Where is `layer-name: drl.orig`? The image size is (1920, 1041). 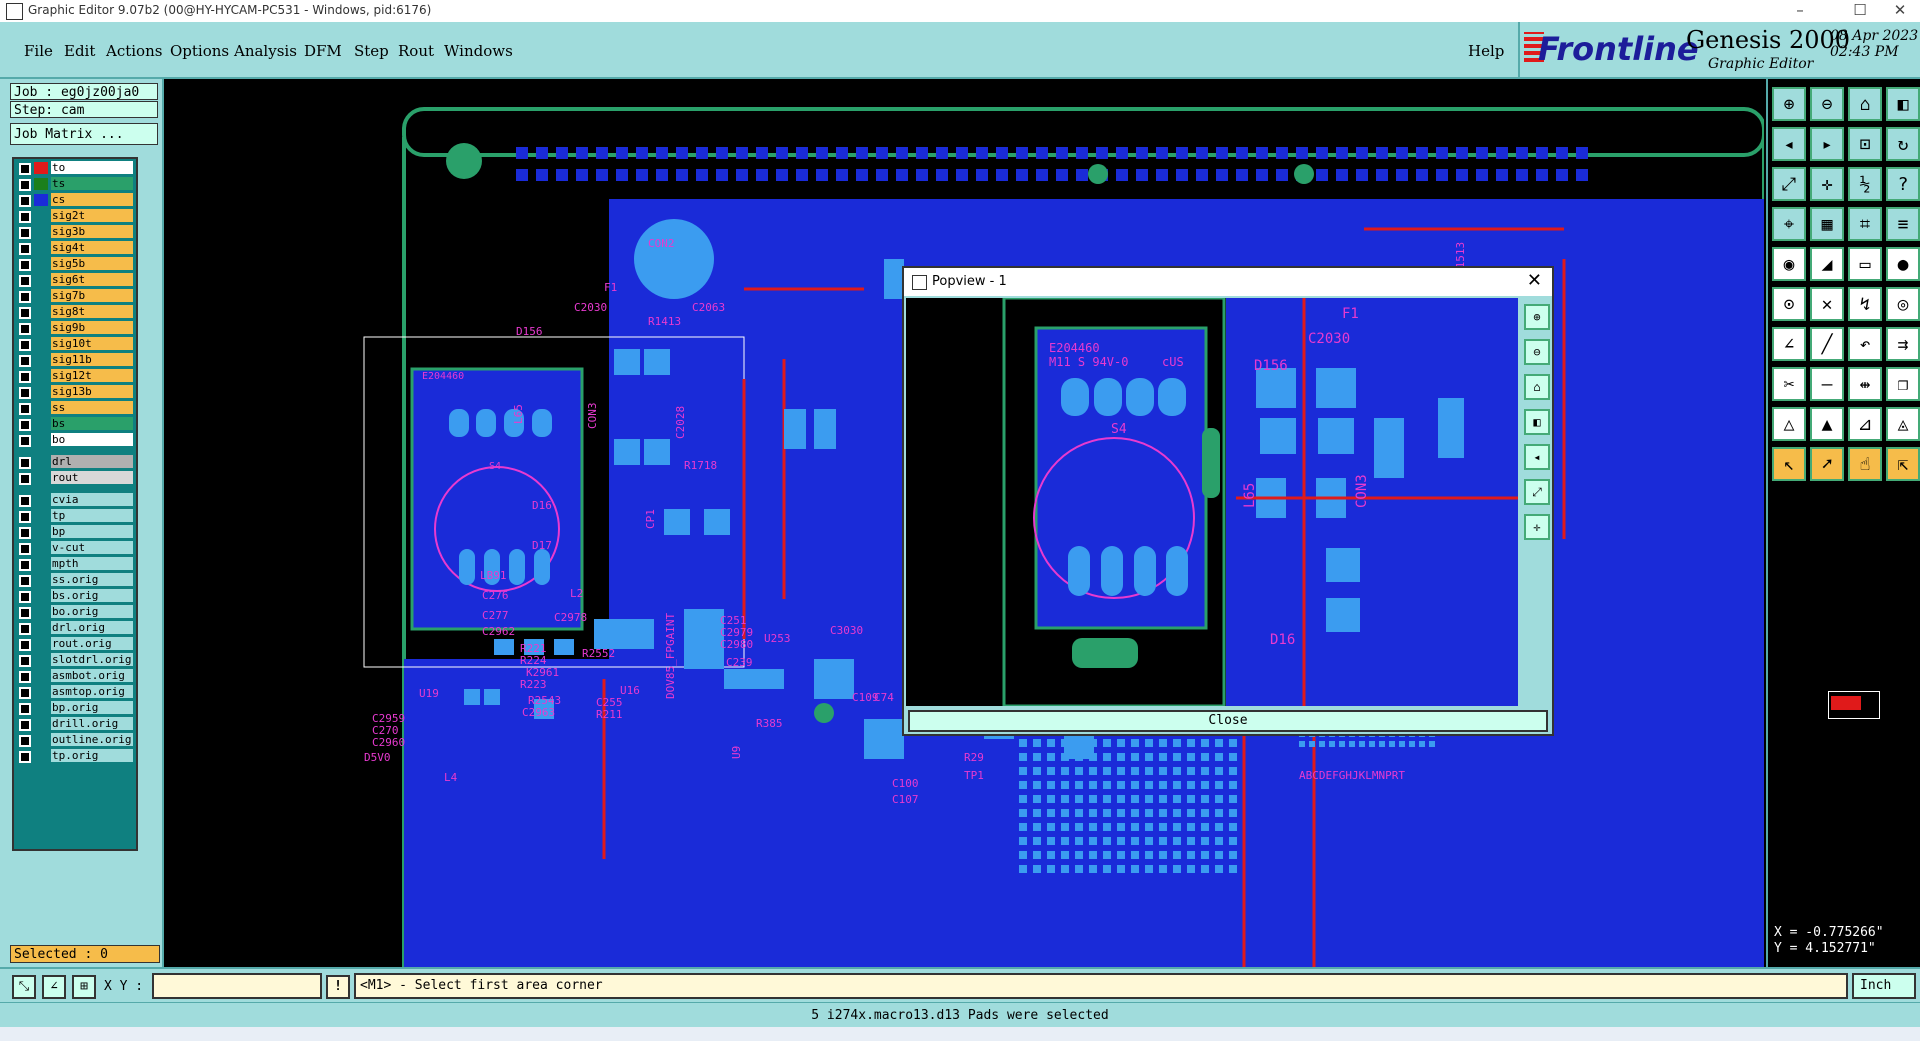 layer-name: drl.orig is located at coordinates (92, 627).